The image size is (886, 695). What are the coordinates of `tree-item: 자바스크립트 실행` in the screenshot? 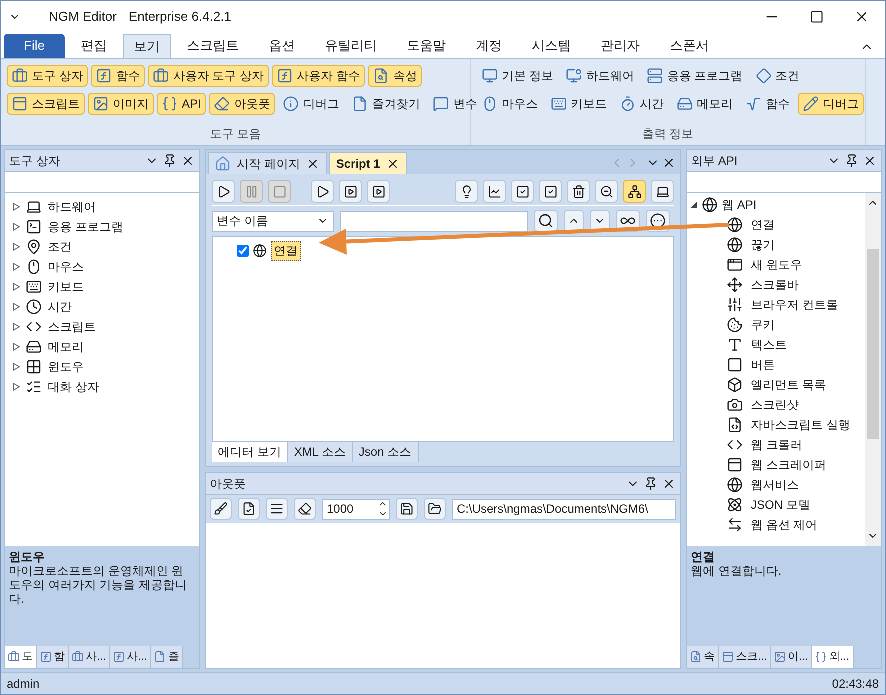 It's located at (800, 425).